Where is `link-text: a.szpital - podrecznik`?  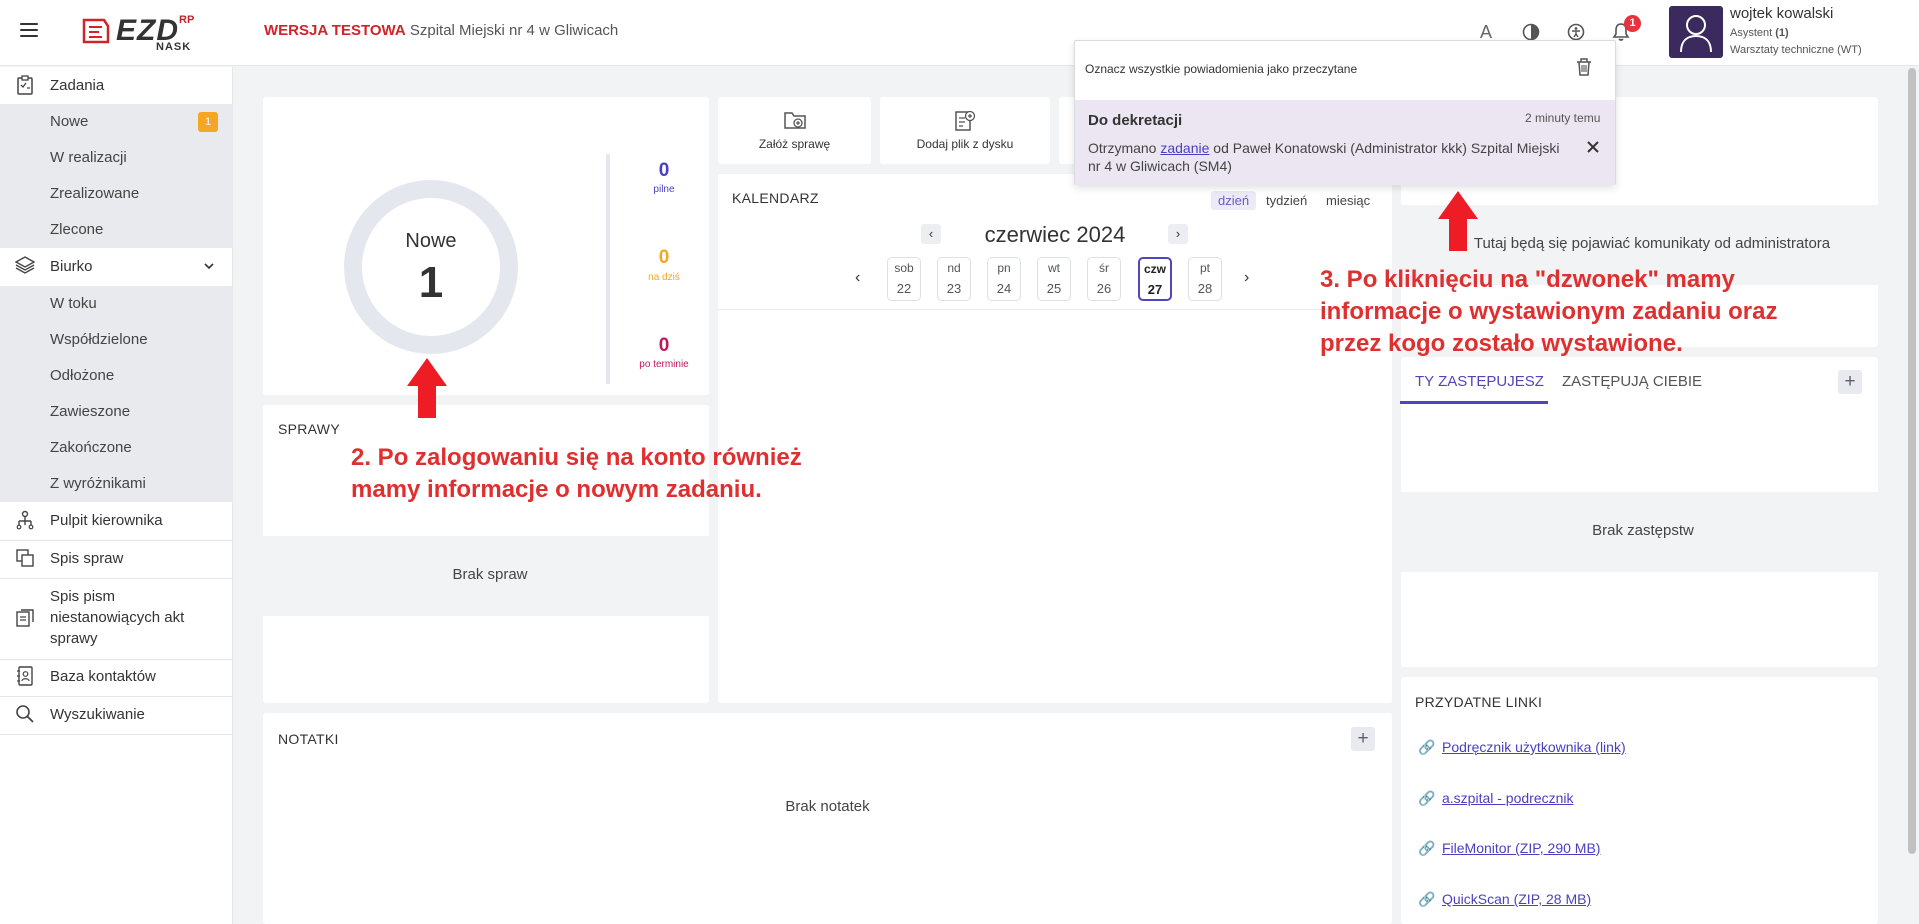 link-text: a.szpital - podrecznik is located at coordinates (1508, 798).